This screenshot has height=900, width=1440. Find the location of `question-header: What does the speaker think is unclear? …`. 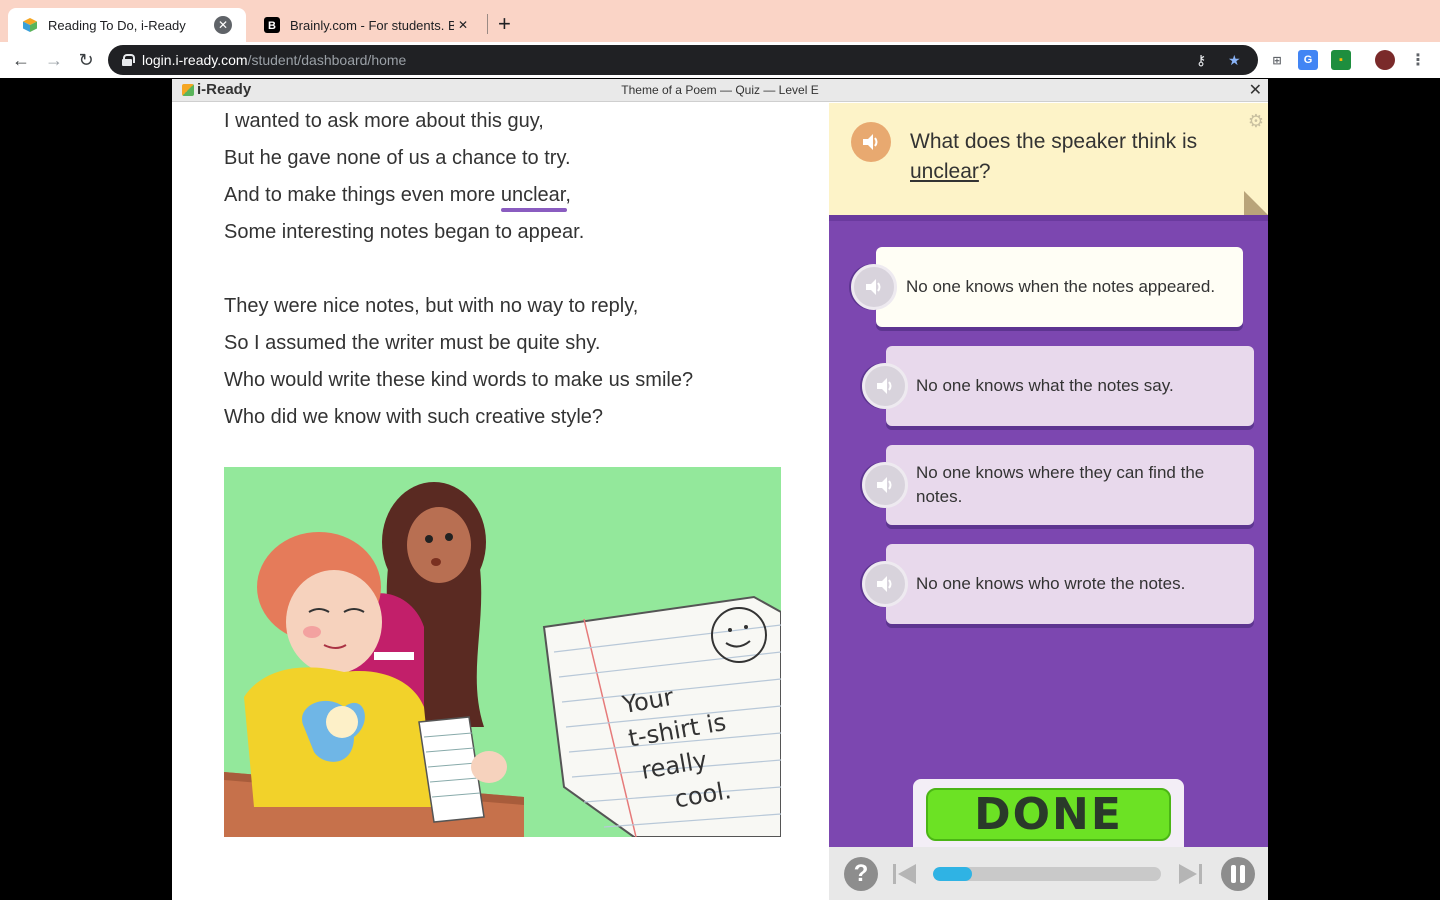

question-header: What does the speaker think is unclear? … is located at coordinates (1048, 159).